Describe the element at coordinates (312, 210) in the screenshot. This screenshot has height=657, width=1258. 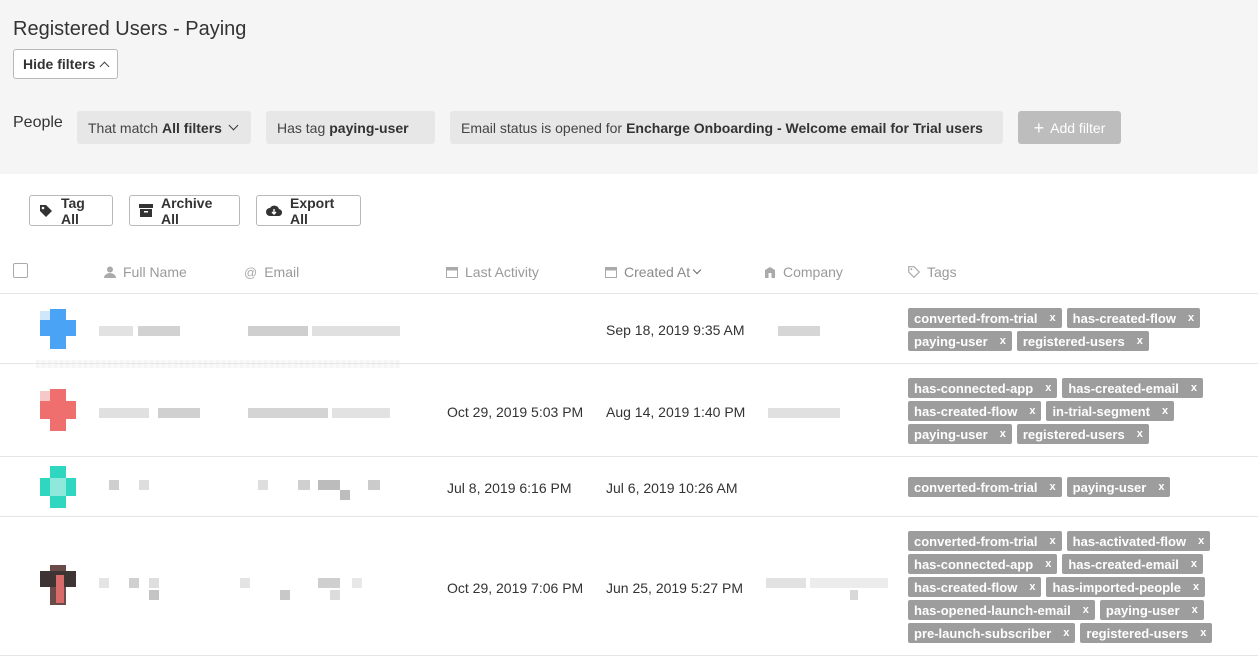
I see `export-all-label: Export All` at that location.